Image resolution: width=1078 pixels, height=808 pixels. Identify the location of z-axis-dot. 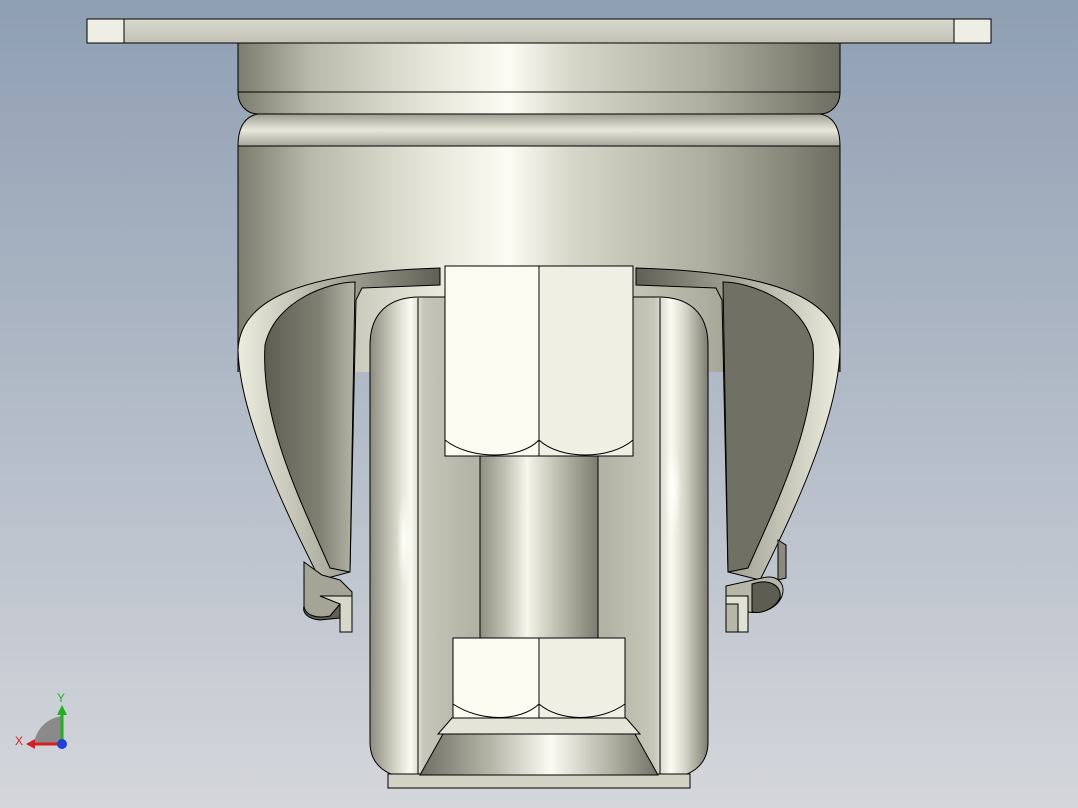
(62, 744).